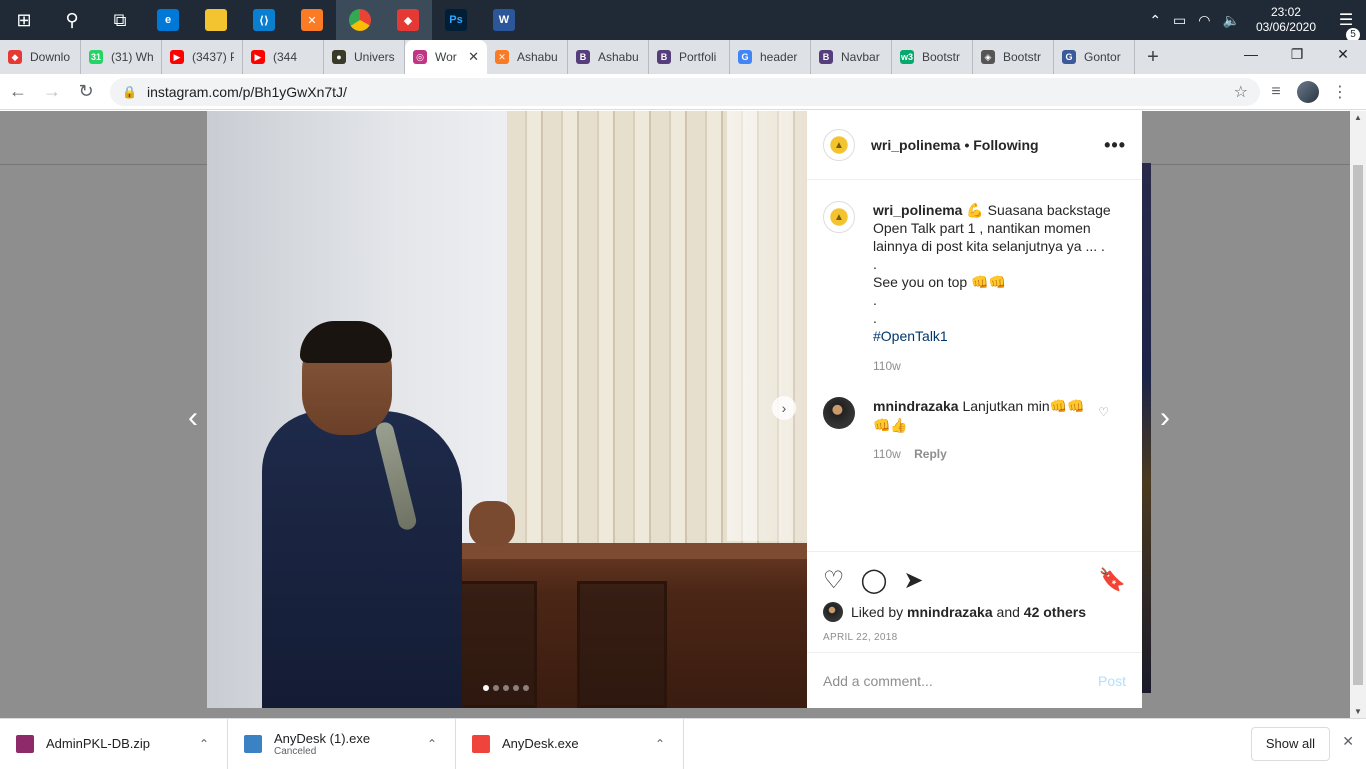  Describe the element at coordinates (40, 57) in the screenshot. I see `browser-tab: ◆ Downlo` at that location.